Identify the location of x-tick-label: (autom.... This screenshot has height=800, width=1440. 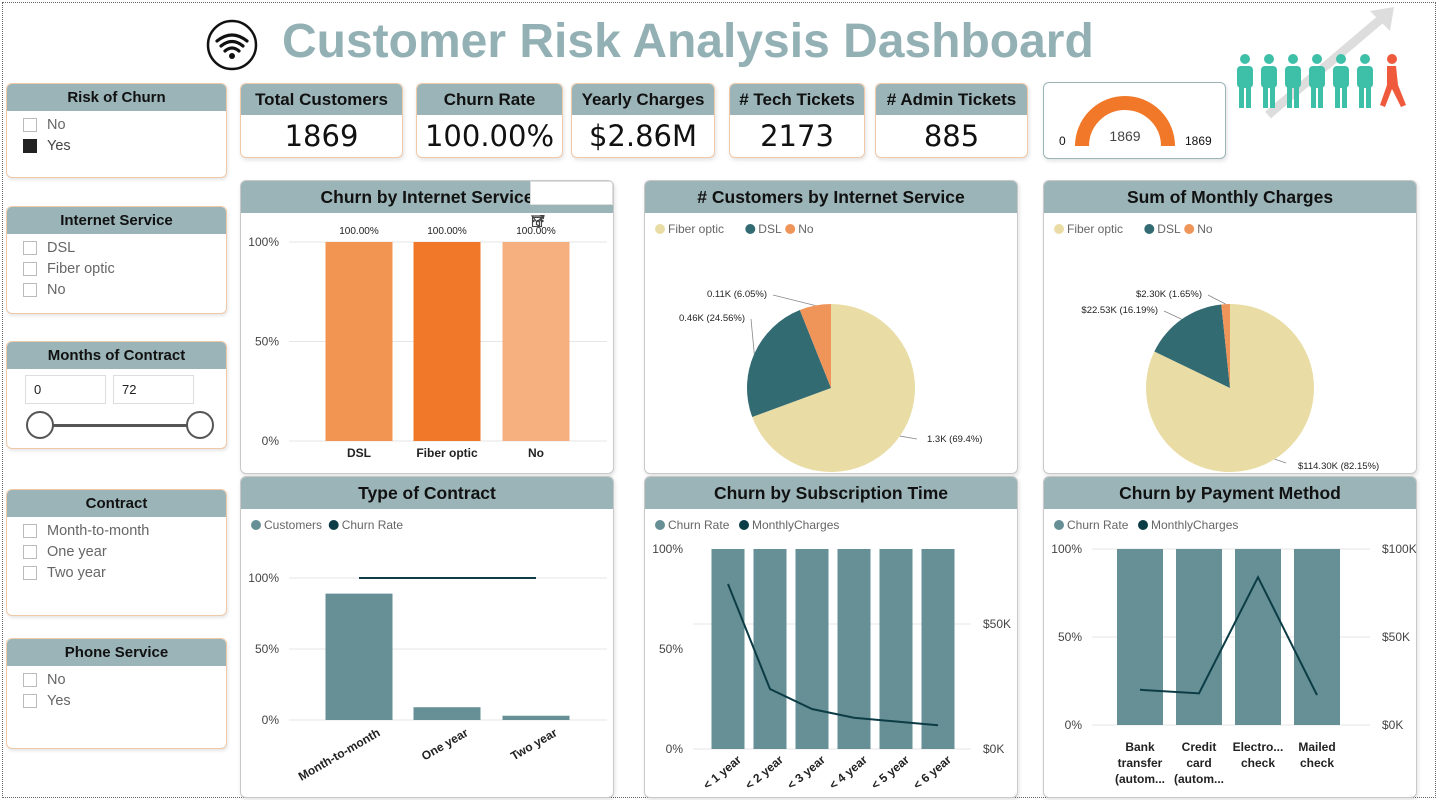
(1140, 779).